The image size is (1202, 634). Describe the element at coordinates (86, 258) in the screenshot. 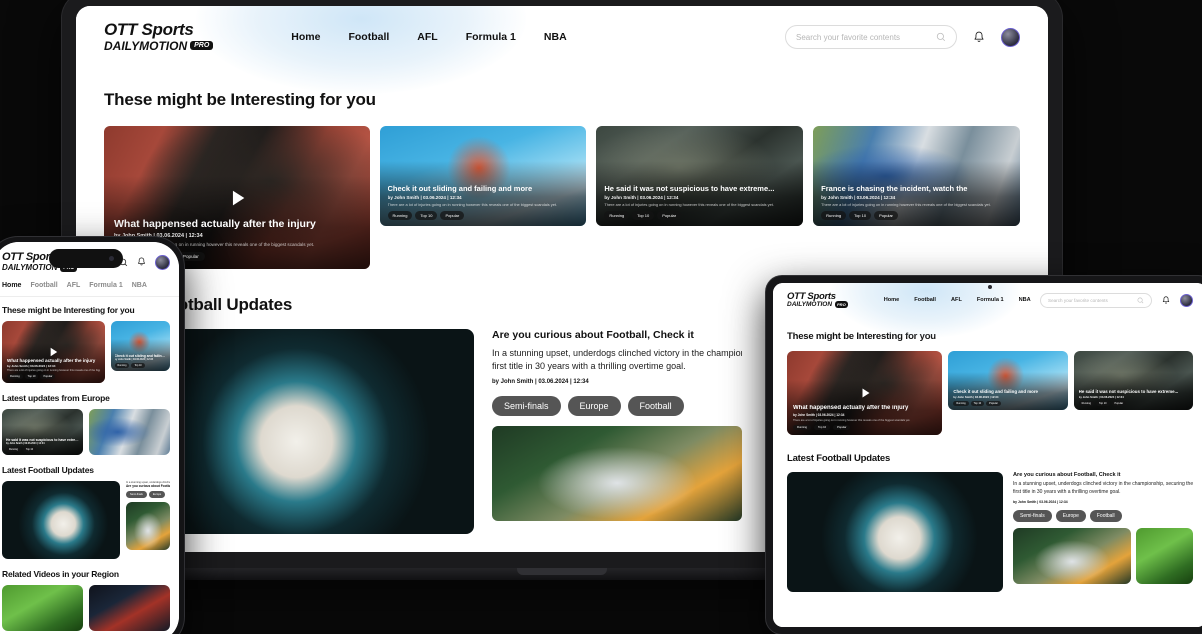

I see `phone-dynamic-island` at that location.